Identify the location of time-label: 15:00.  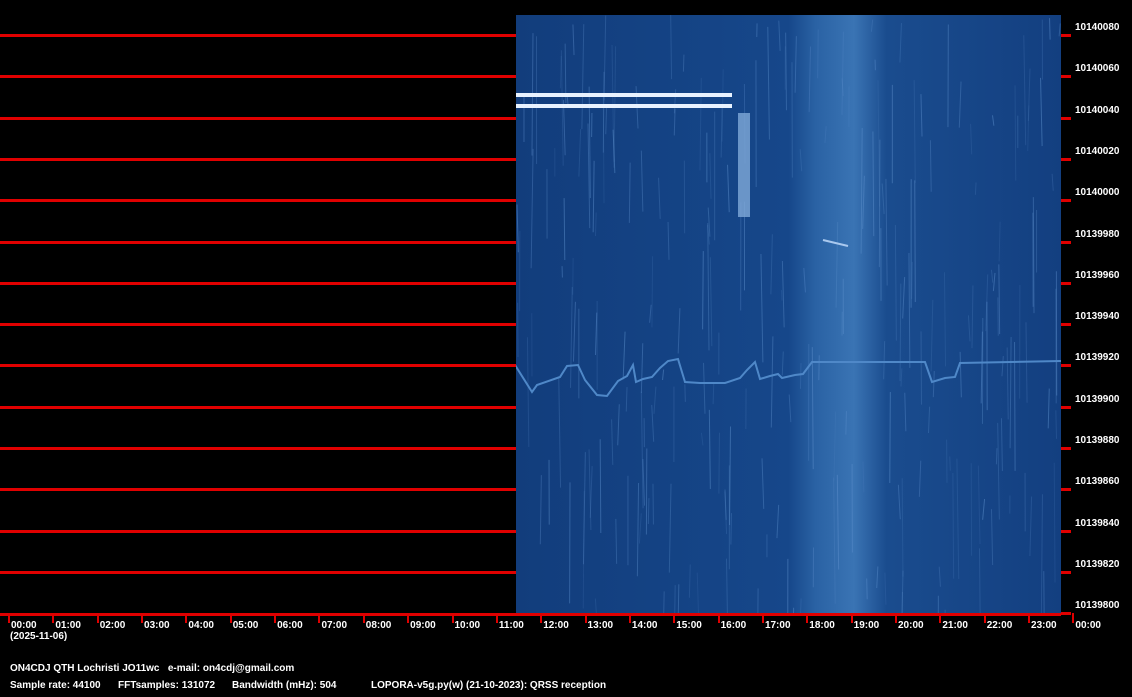
(689, 625).